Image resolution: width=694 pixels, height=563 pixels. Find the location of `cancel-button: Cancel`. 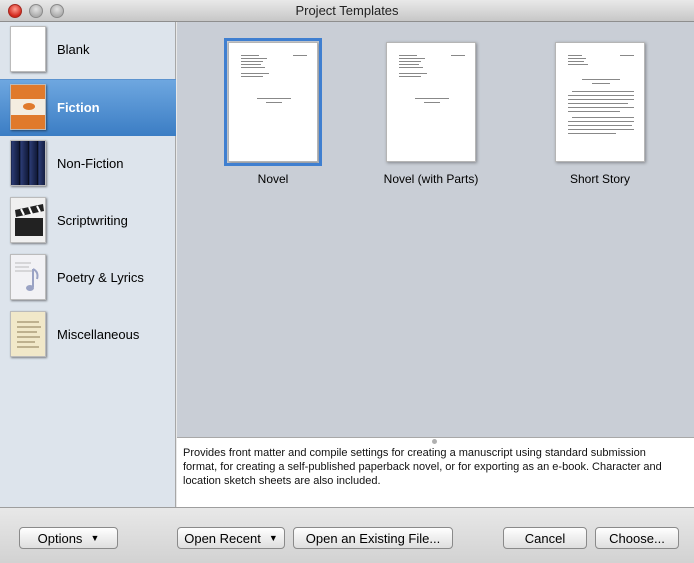

cancel-button: Cancel is located at coordinates (545, 538).